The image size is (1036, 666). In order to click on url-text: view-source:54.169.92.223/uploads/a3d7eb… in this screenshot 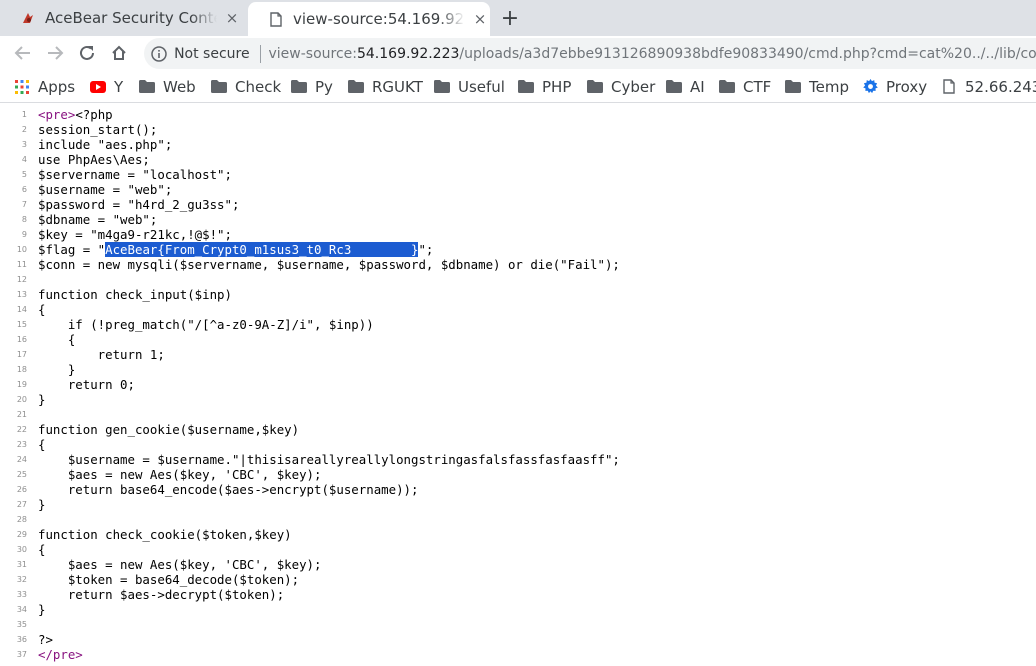, I will do `click(652, 54)`.